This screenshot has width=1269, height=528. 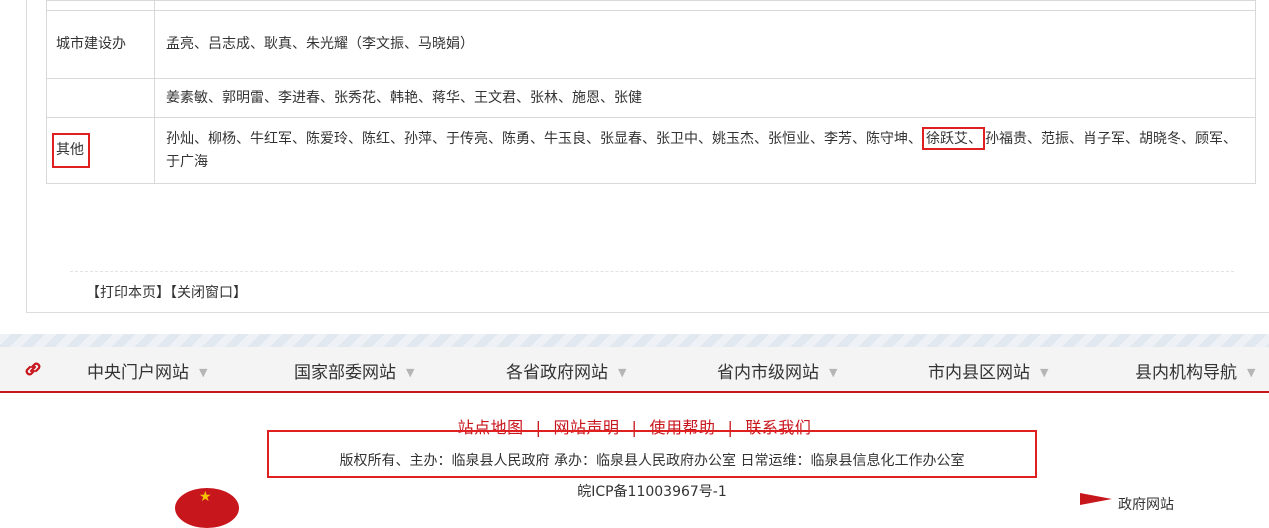 I want to click on highlighted-name: 徐跃艾、, so click(x=953, y=138).